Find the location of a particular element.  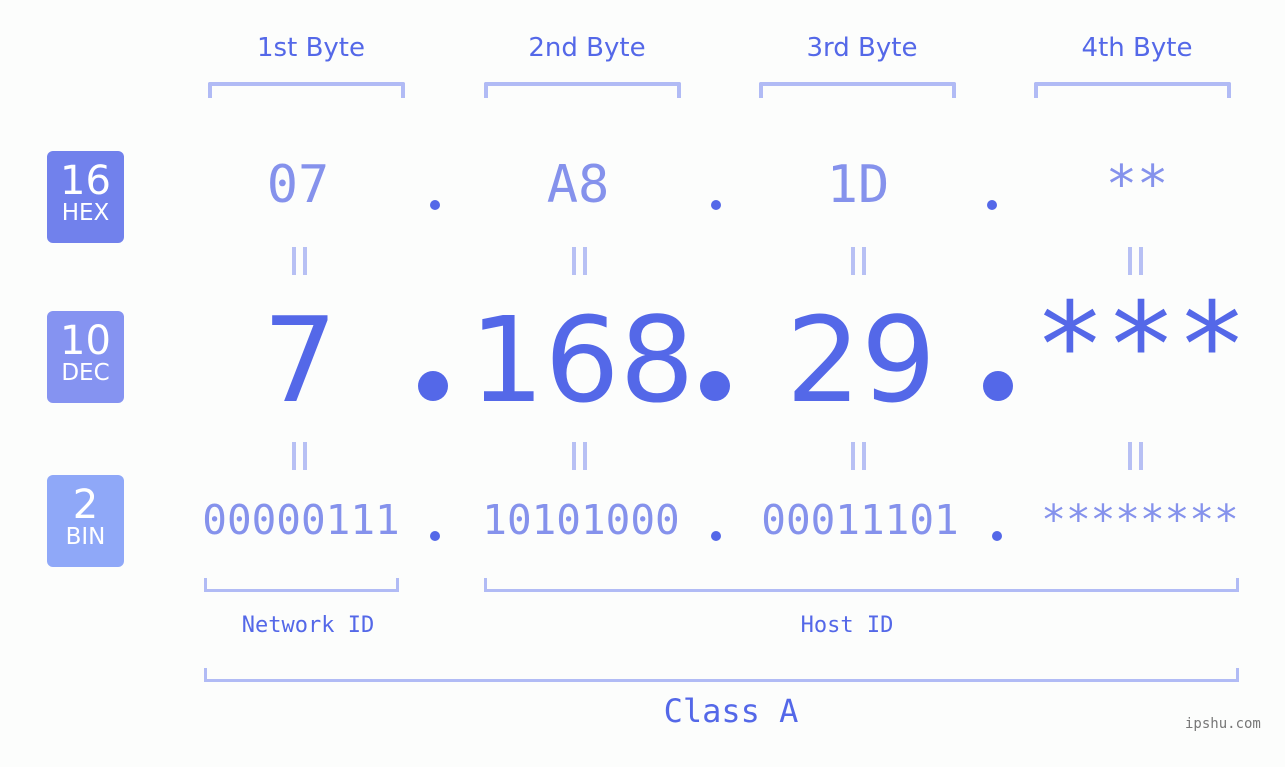

hex-byte-2: A8 is located at coordinates (578, 185).